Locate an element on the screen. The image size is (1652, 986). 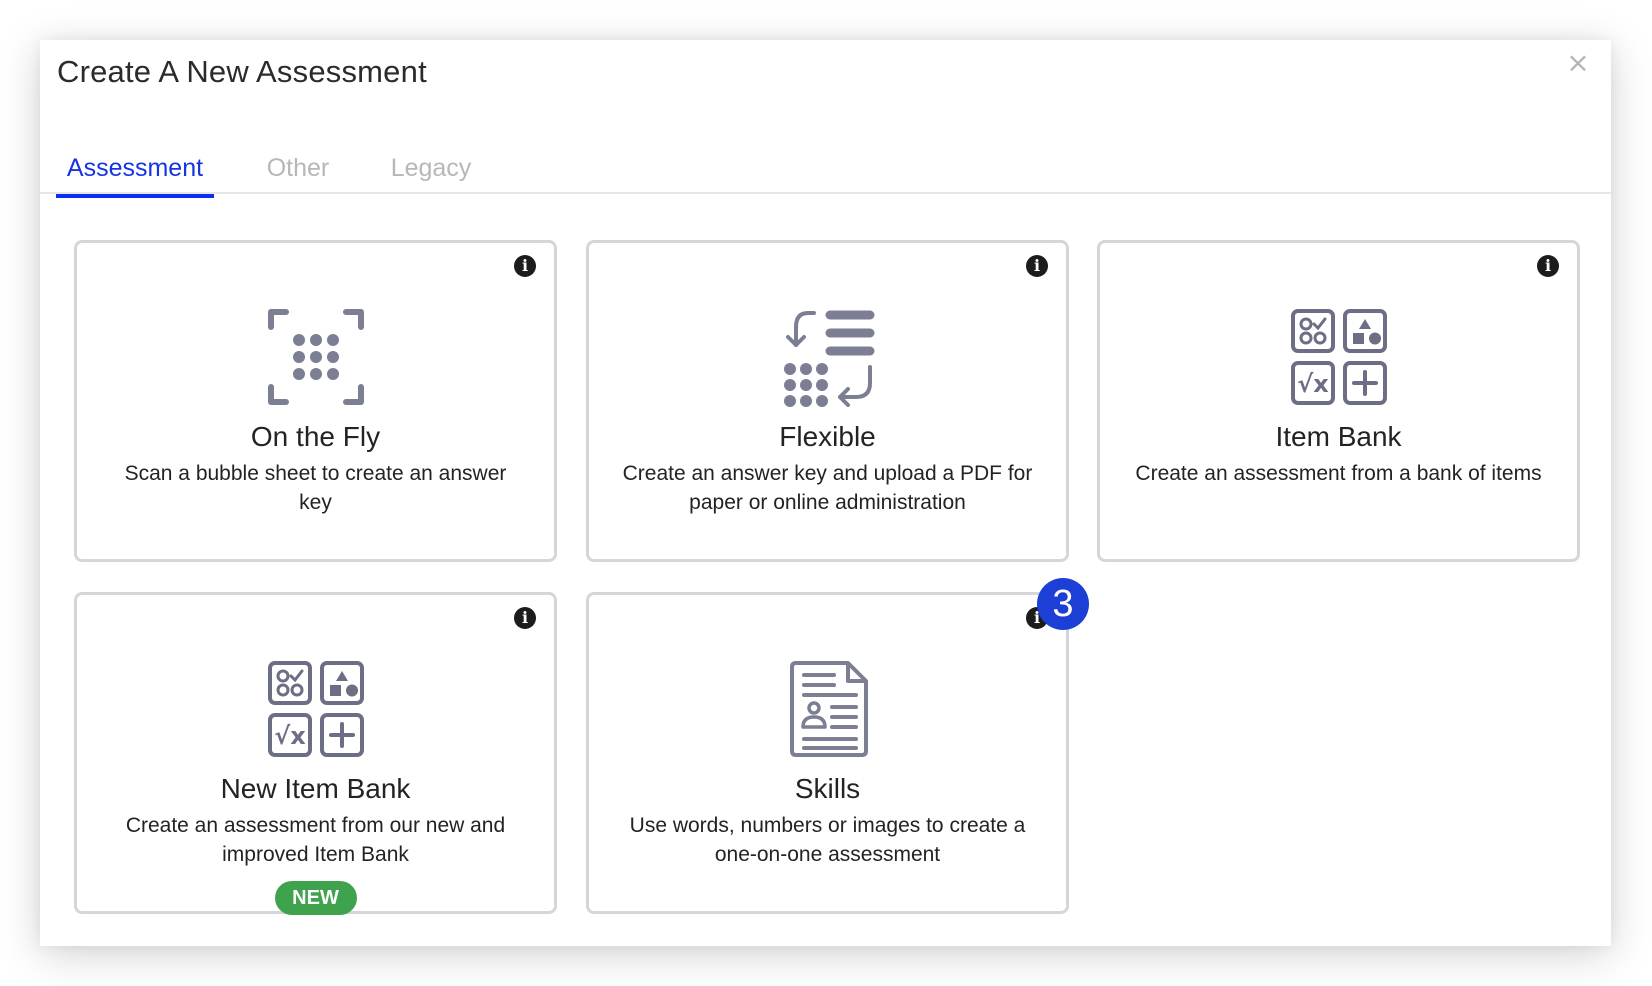
tab-legacy: Legacy is located at coordinates (431, 173).